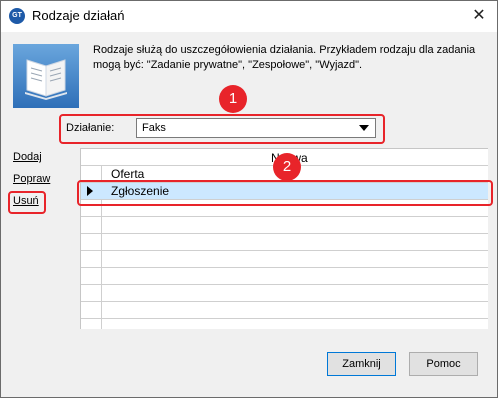  I want to click on window-title: Rodzaje działań, so click(78, 15).